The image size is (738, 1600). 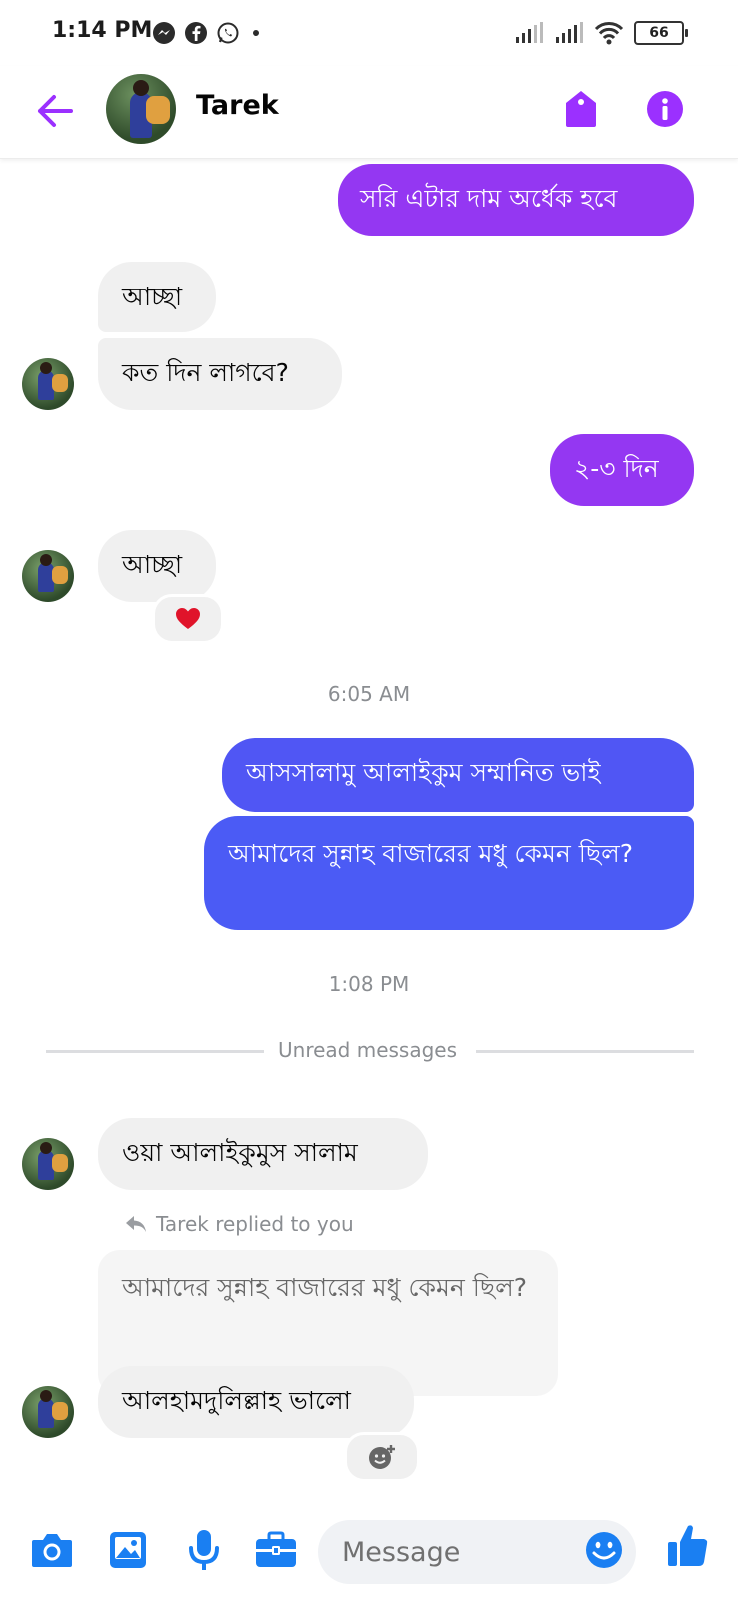 I want to click on reply-indicator: Tarek replied to you, so click(x=239, y=1224).